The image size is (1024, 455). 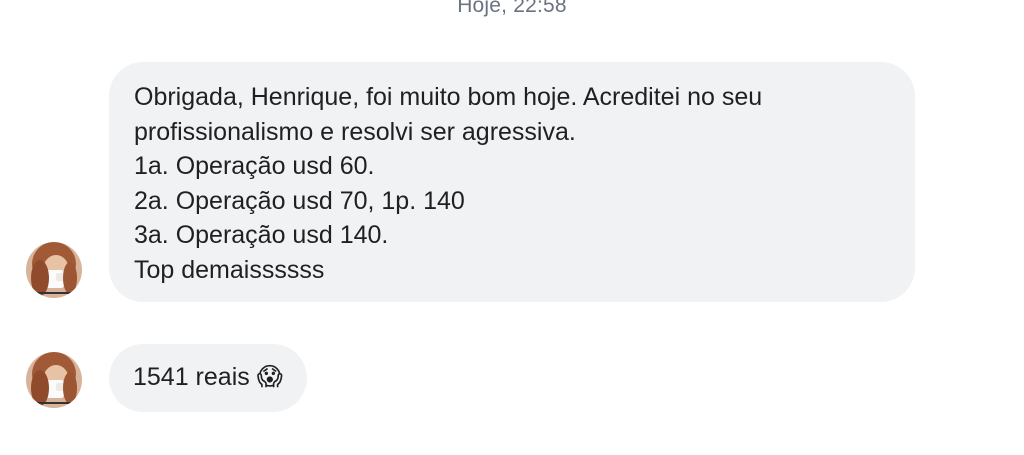 What do you see at coordinates (512, 378) in the screenshot?
I see `message-row: 1541 reais 😱` at bounding box center [512, 378].